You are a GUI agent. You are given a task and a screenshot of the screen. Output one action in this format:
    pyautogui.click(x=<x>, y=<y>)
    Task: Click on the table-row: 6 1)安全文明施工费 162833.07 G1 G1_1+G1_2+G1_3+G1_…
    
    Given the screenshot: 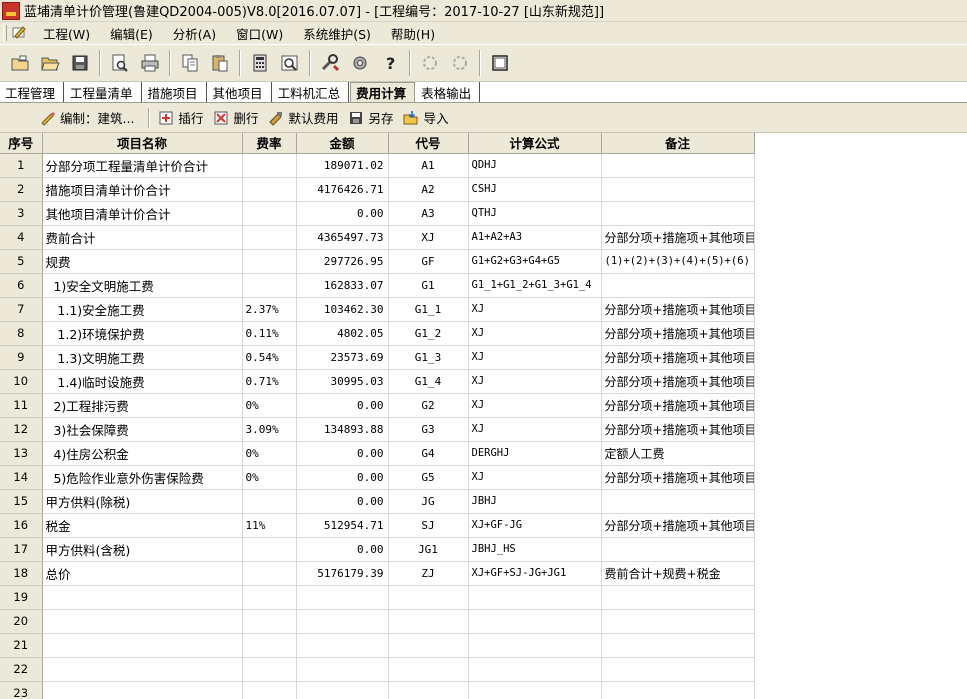 What is the action you would take?
    pyautogui.click(x=377, y=285)
    